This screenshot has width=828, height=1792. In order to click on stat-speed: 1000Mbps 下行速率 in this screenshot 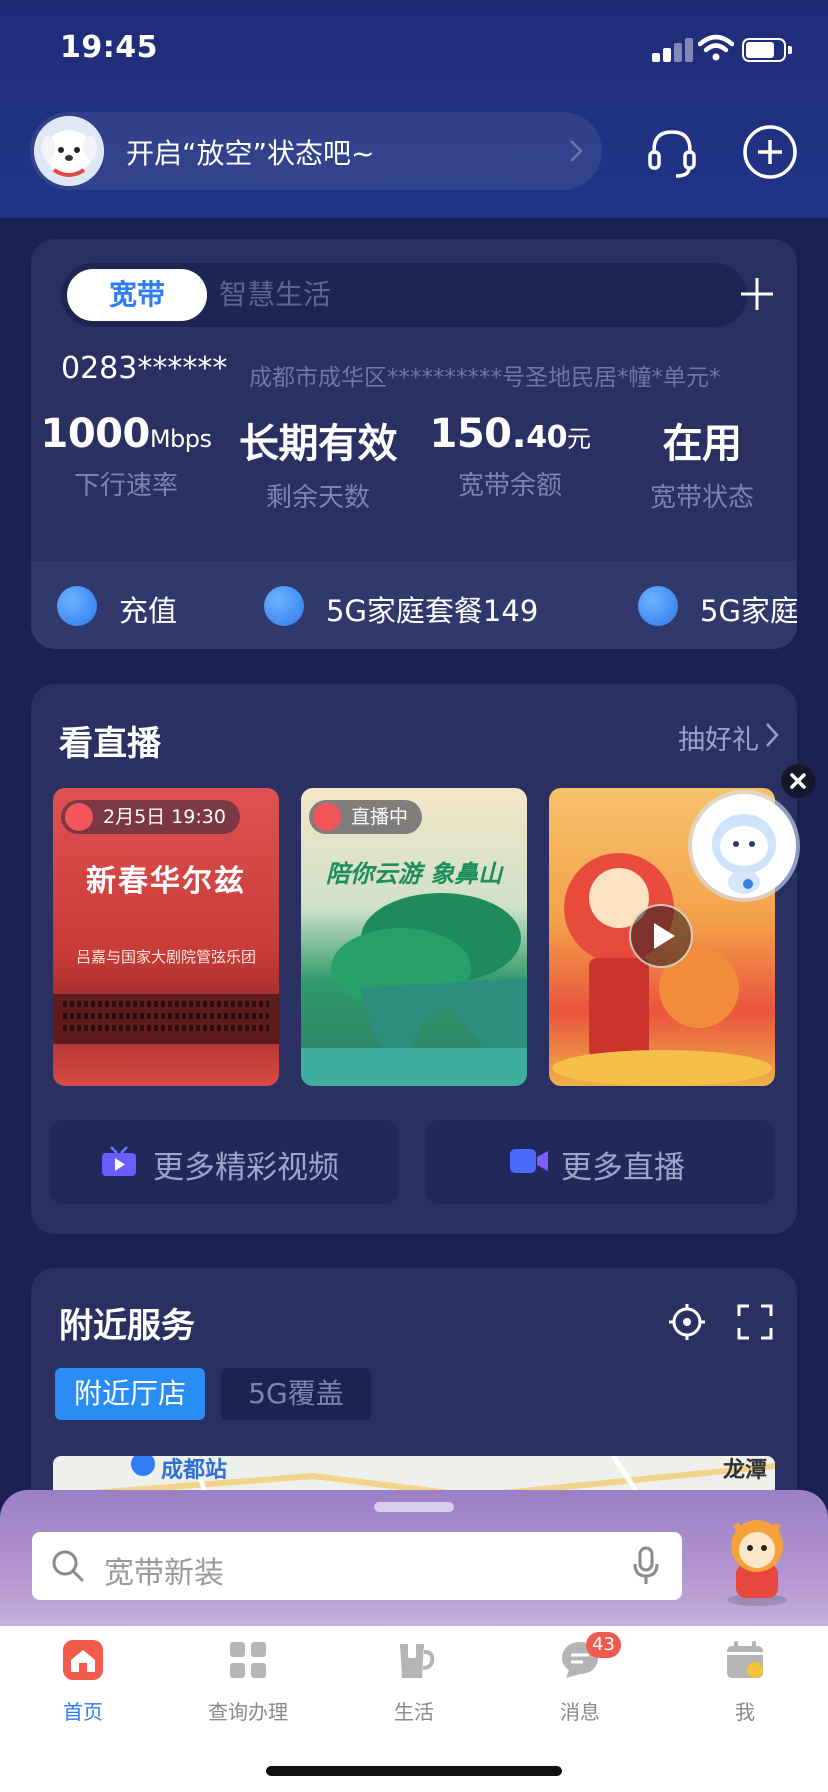, I will do `click(126, 456)`.